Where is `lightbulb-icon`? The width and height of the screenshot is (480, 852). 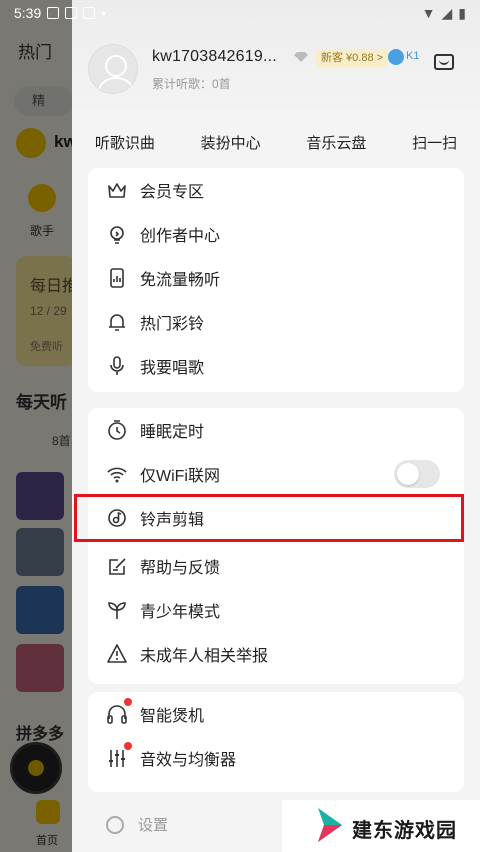
lightbulb-icon is located at coordinates (117, 235).